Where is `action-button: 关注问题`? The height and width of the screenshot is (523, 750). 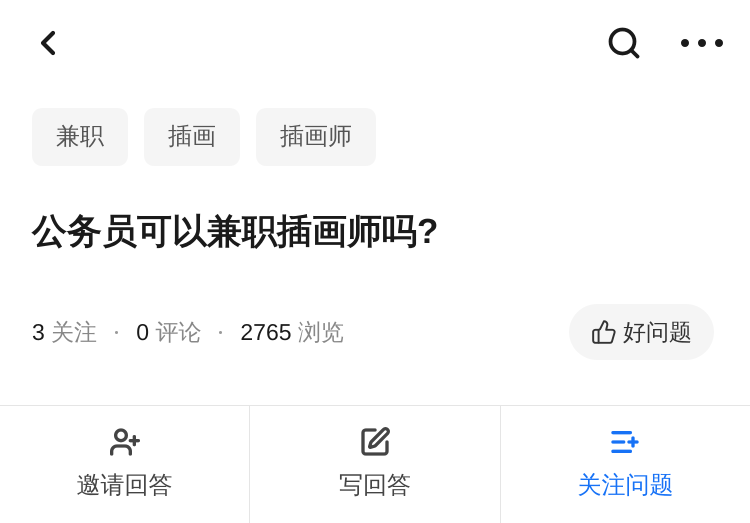 action-button: 关注问题 is located at coordinates (625, 464).